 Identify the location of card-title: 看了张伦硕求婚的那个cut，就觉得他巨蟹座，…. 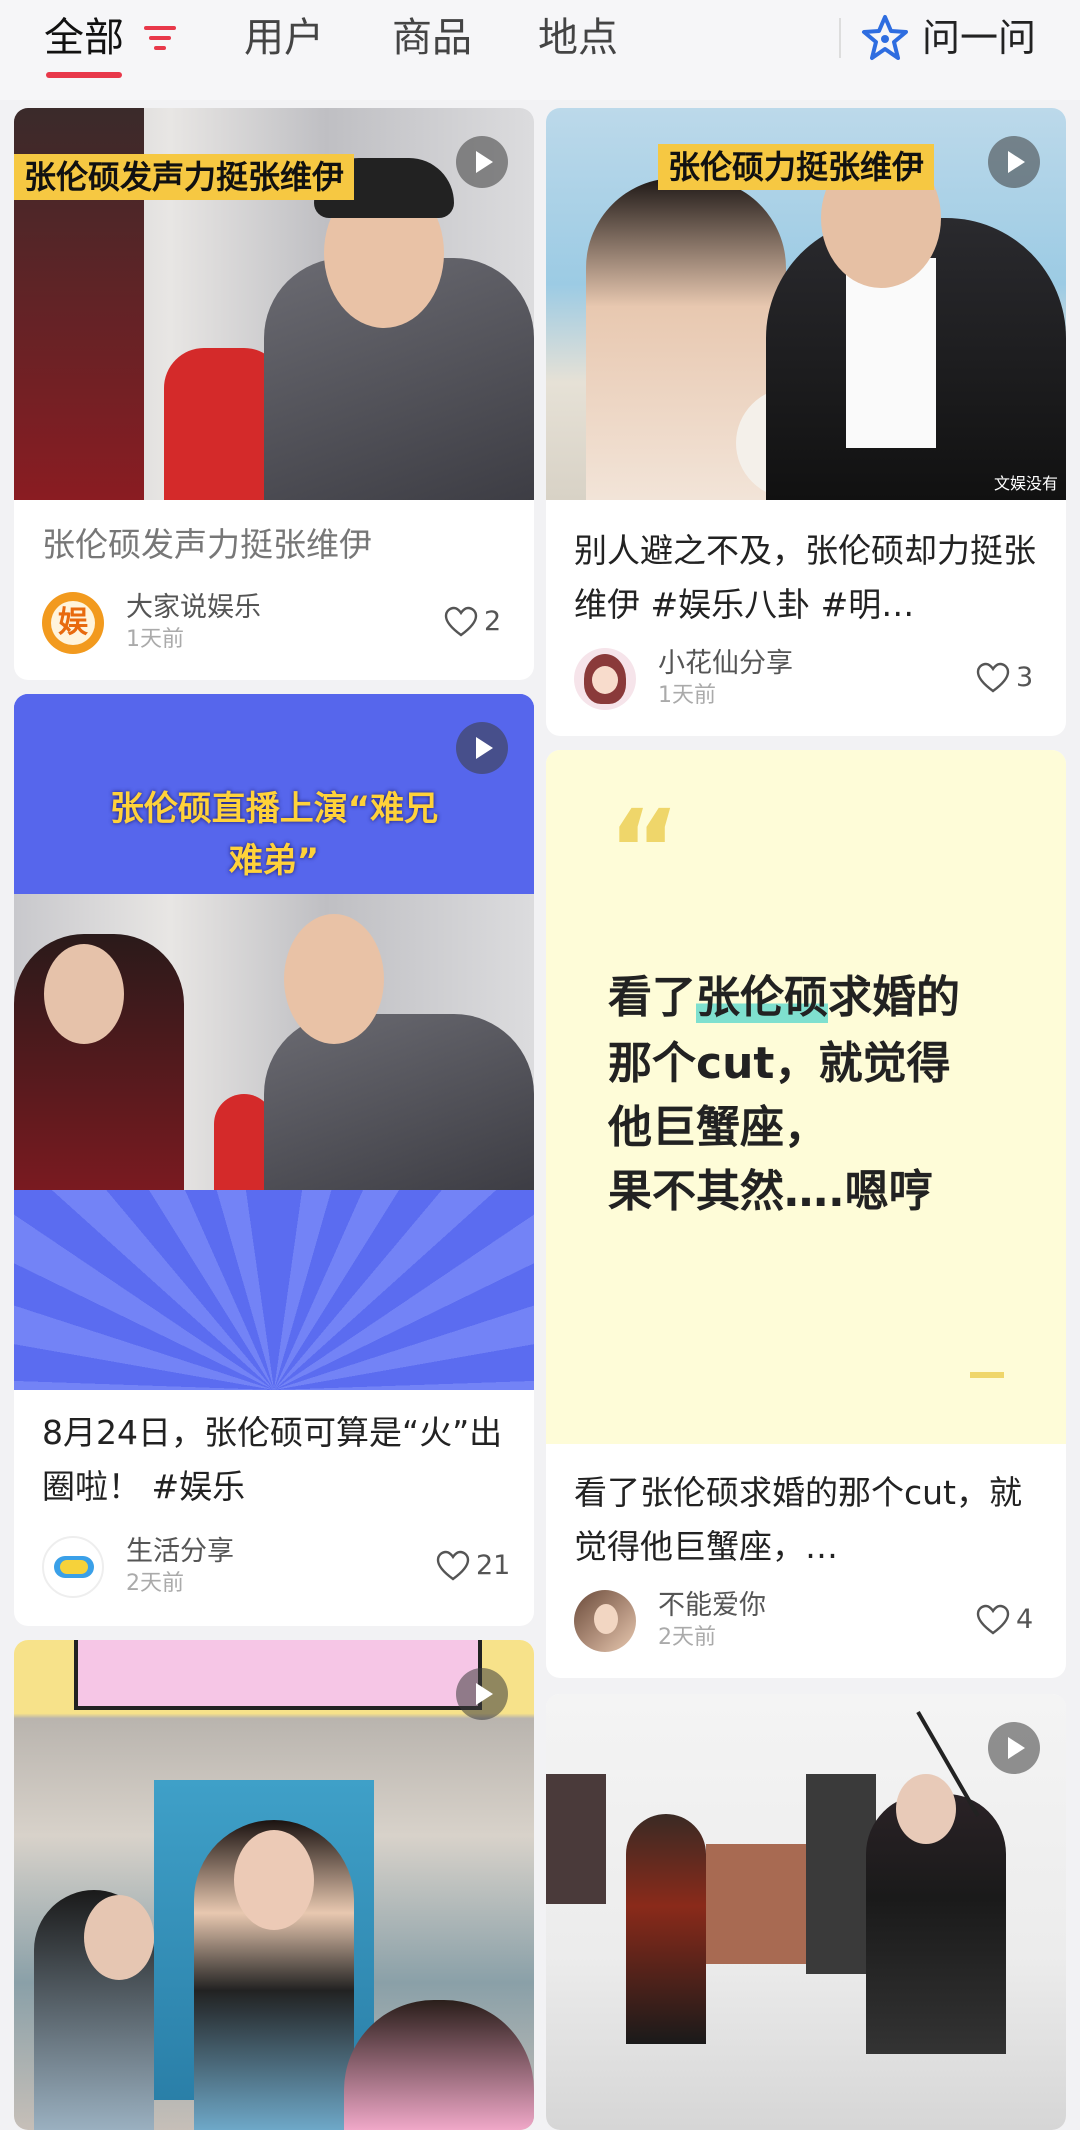
(808, 1520).